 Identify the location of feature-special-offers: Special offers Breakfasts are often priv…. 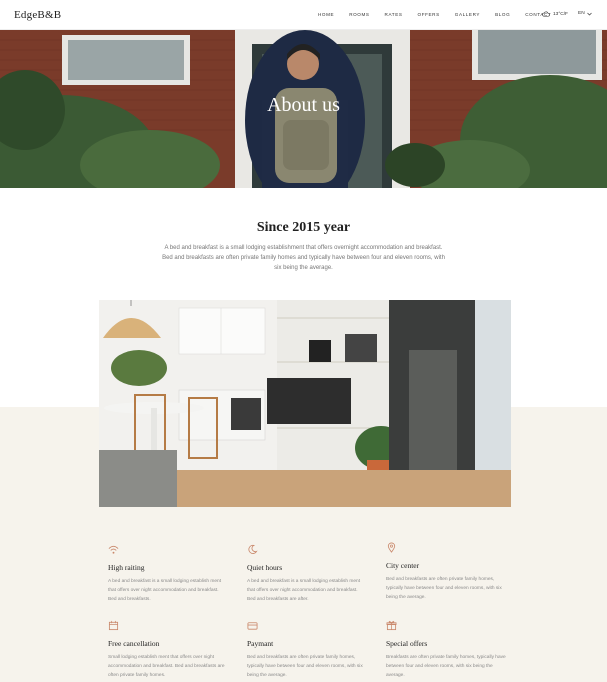
(446, 650).